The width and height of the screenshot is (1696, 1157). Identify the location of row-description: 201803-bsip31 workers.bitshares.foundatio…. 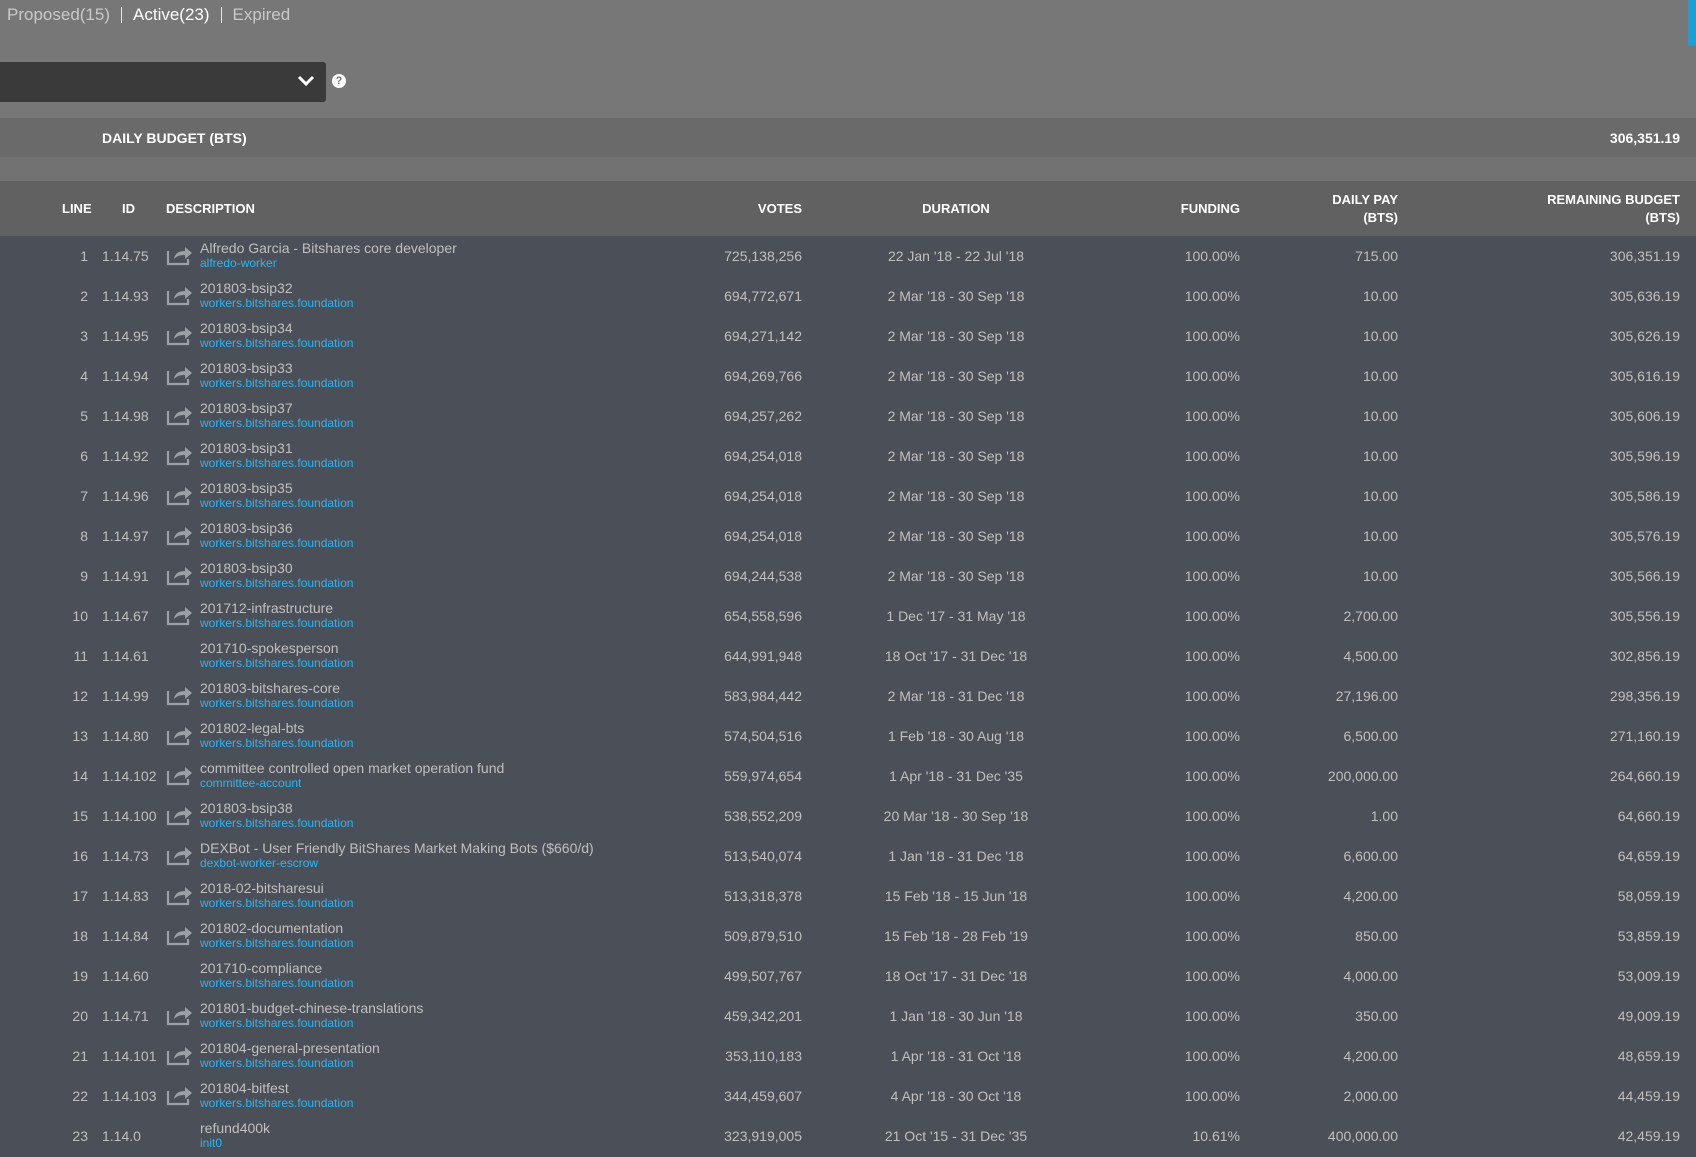
(276, 455).